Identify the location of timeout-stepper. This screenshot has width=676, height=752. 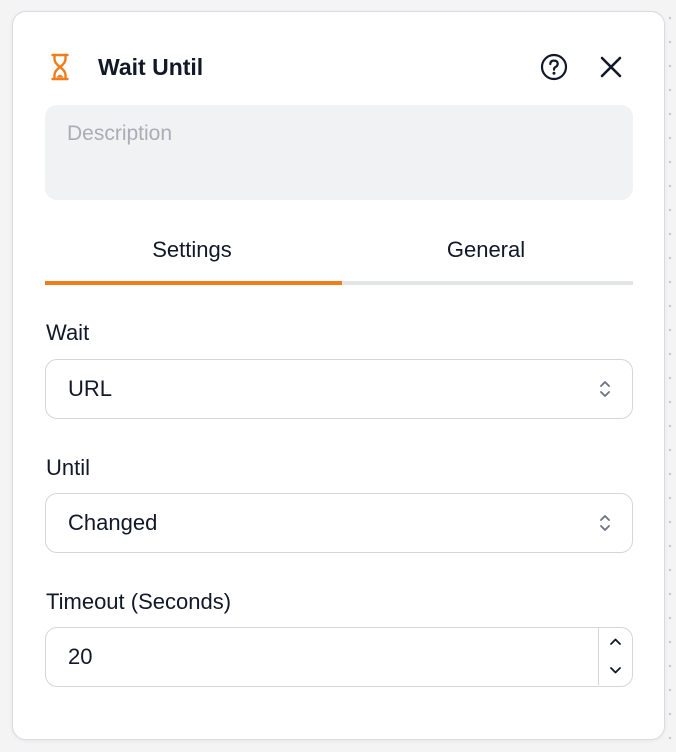
(615, 656).